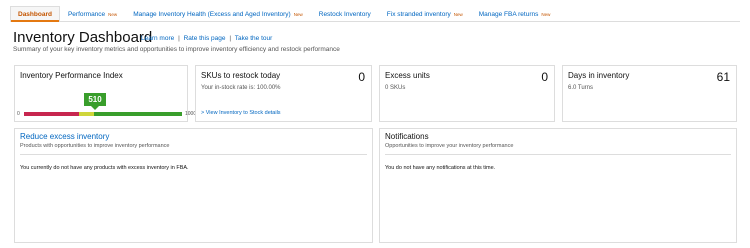 This screenshot has width=750, height=248. What do you see at coordinates (544, 77) in the screenshot?
I see `excess-units-value: 0` at bounding box center [544, 77].